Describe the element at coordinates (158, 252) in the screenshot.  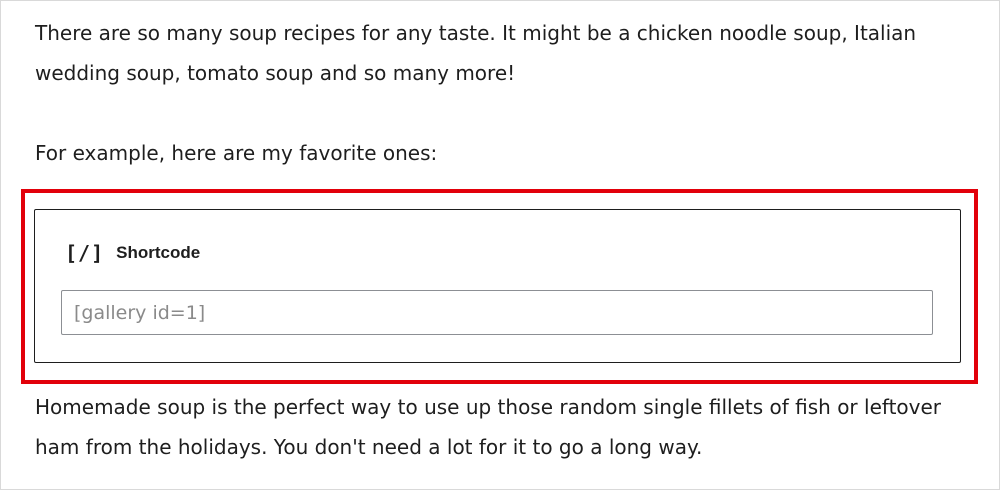
I see `shortcode-block-title: Shortcode` at that location.